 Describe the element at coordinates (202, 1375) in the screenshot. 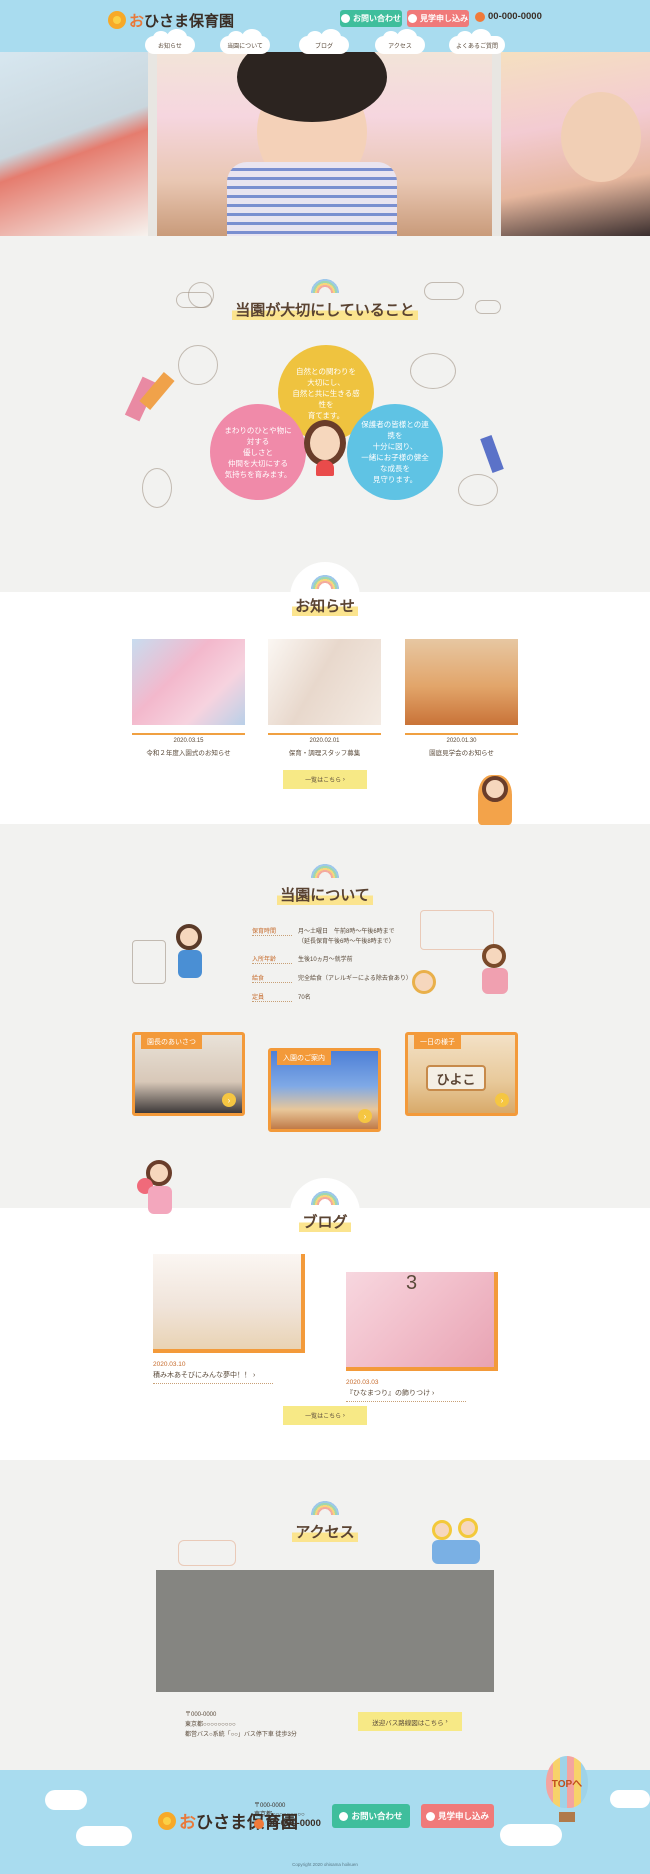

I see `blog-title-text: 積み木あそびにみんな夢中！！` at that location.